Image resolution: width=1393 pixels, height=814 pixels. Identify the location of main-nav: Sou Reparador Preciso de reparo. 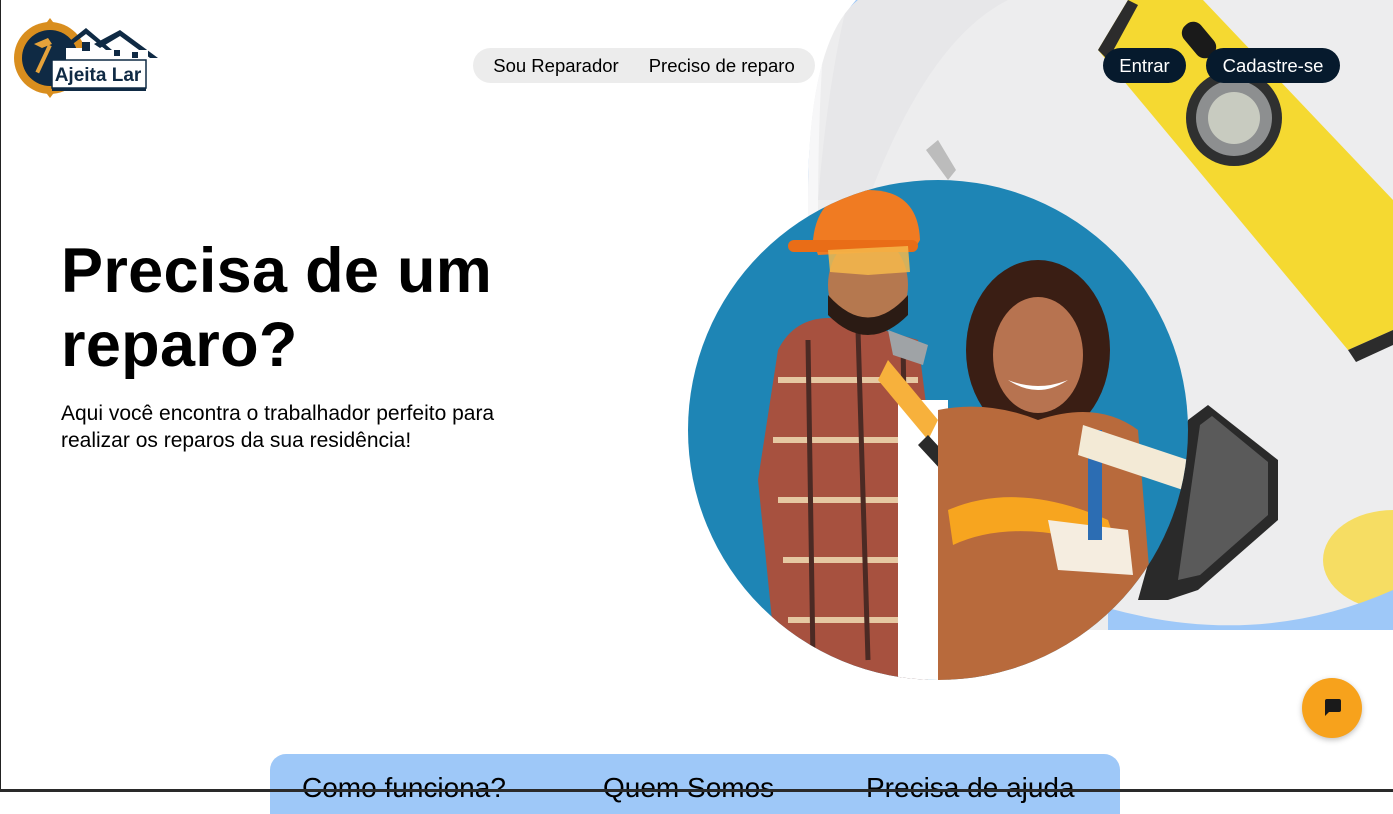
(644, 65).